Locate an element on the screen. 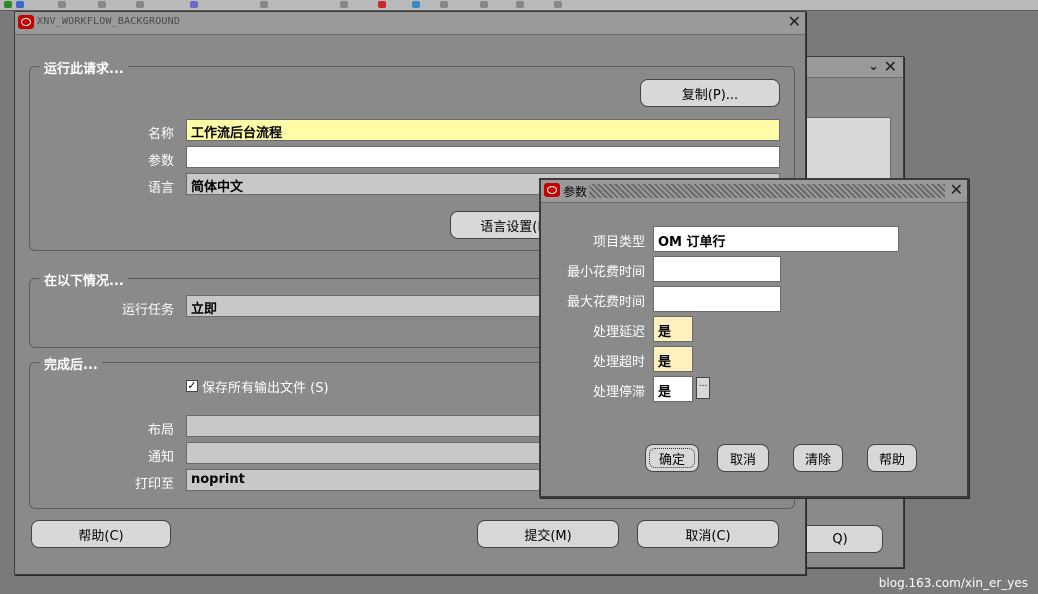 The width and height of the screenshot is (1038, 594). clear-button: 清除 is located at coordinates (818, 458).